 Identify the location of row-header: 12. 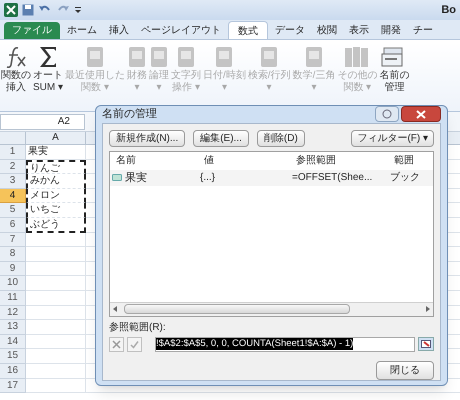
(13, 313).